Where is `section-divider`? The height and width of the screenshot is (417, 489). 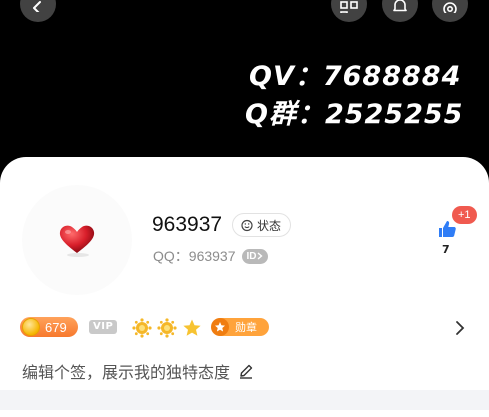
section-divider is located at coordinates (244, 400).